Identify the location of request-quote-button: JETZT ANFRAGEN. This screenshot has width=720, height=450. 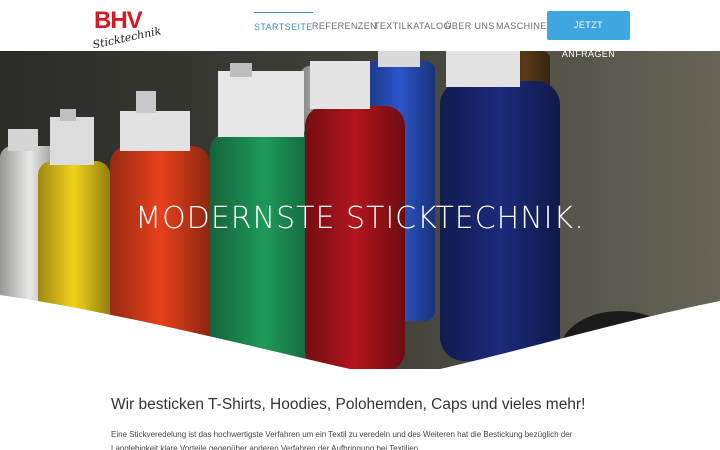
(588, 35).